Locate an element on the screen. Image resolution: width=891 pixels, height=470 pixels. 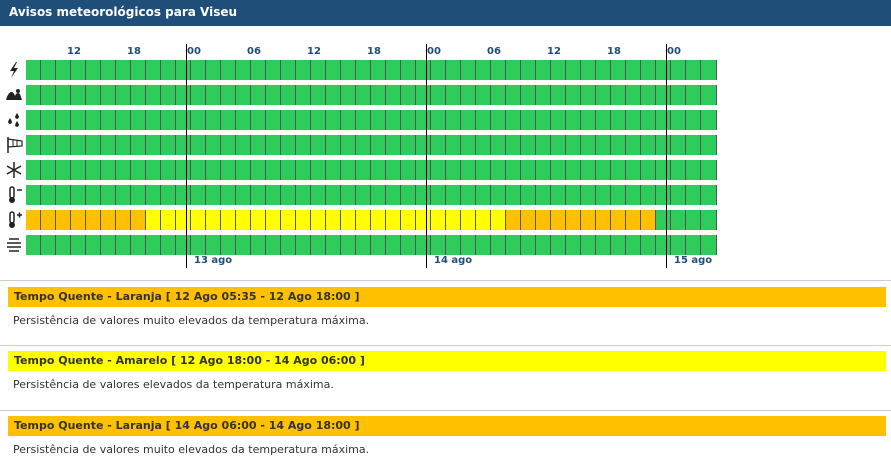
hour-label: 06 is located at coordinates (254, 51).